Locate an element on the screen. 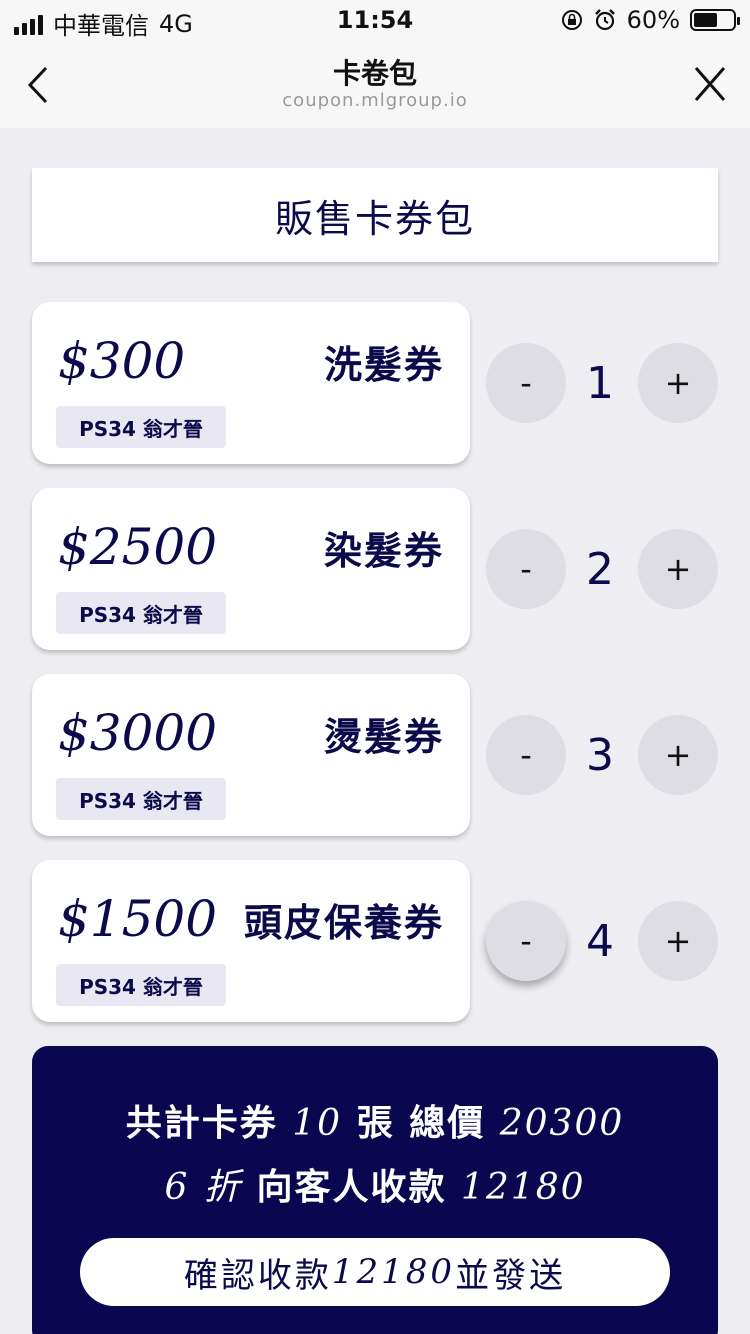 The image size is (750, 1334). coupon-card: $1500 頭皮保養券 PS34 翁才晉 is located at coordinates (251, 941).